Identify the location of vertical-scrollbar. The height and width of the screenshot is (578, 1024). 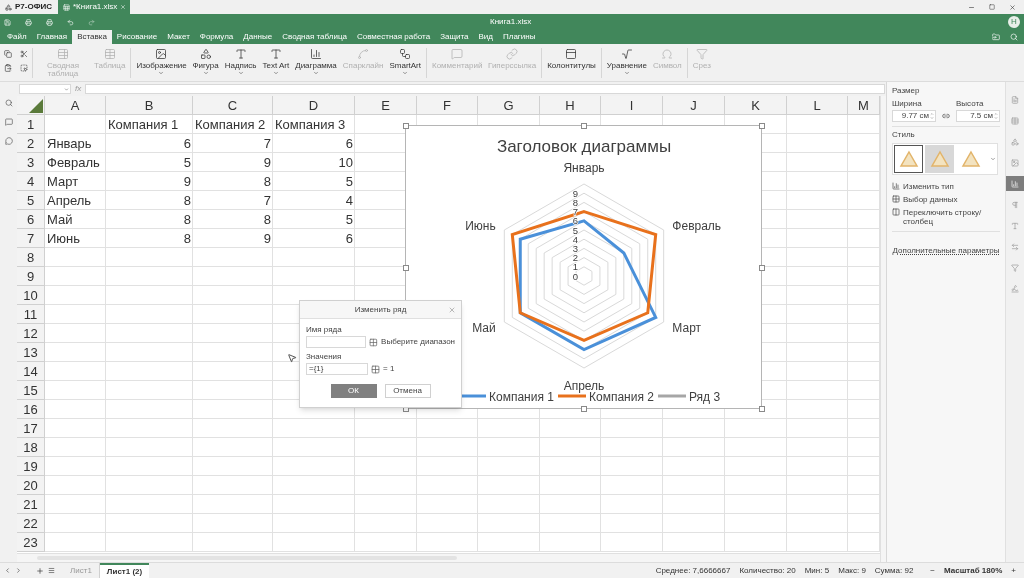
(883, 329).